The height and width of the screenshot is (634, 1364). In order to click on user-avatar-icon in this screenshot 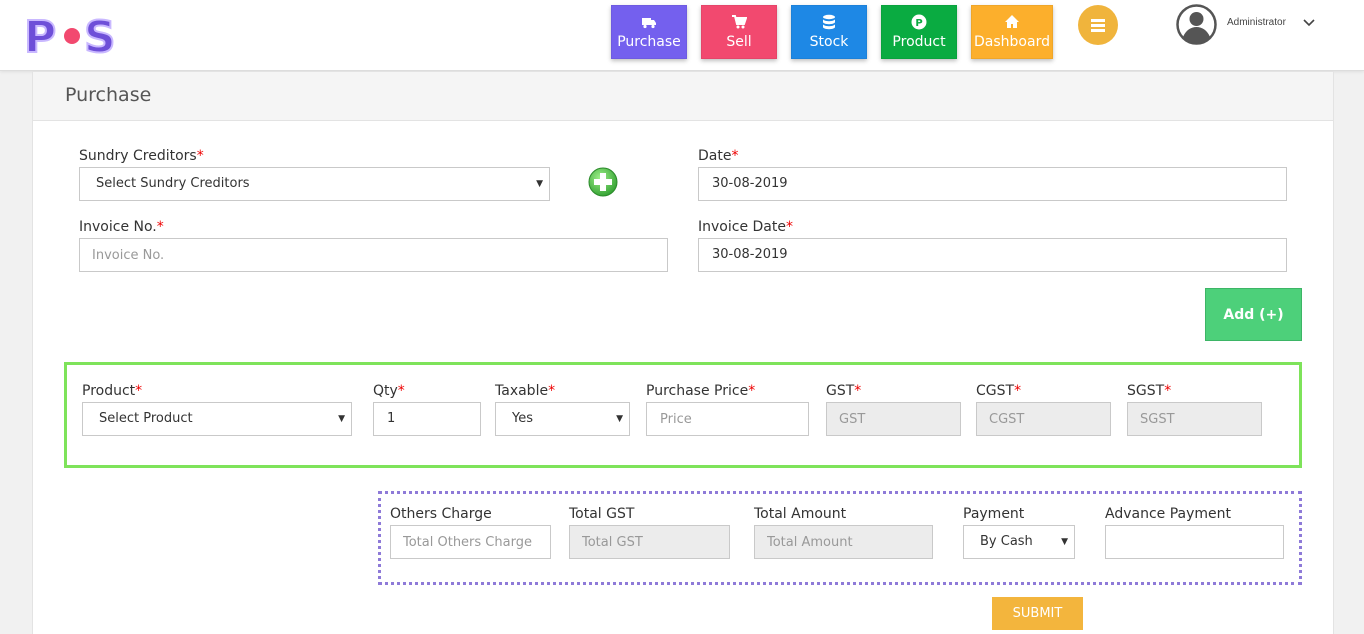, I will do `click(1196, 24)`.